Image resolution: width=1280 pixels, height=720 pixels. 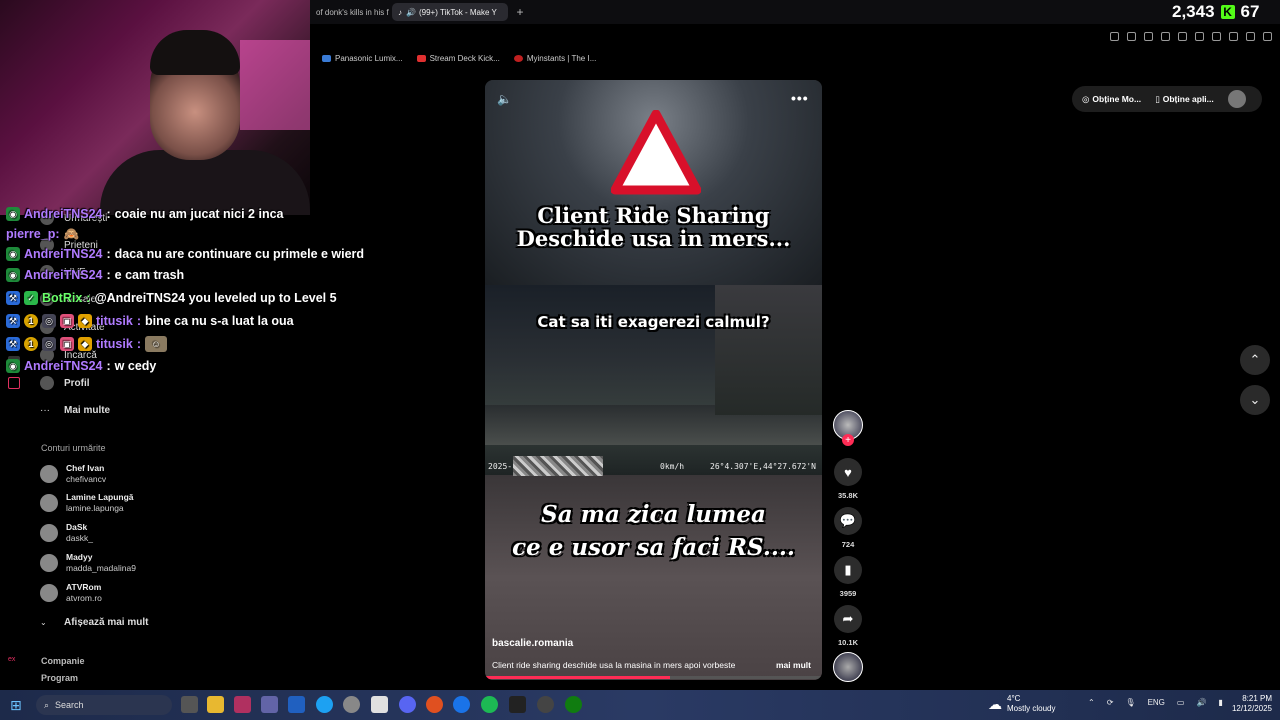 I want to click on myinstants-icon, so click(x=518, y=58).